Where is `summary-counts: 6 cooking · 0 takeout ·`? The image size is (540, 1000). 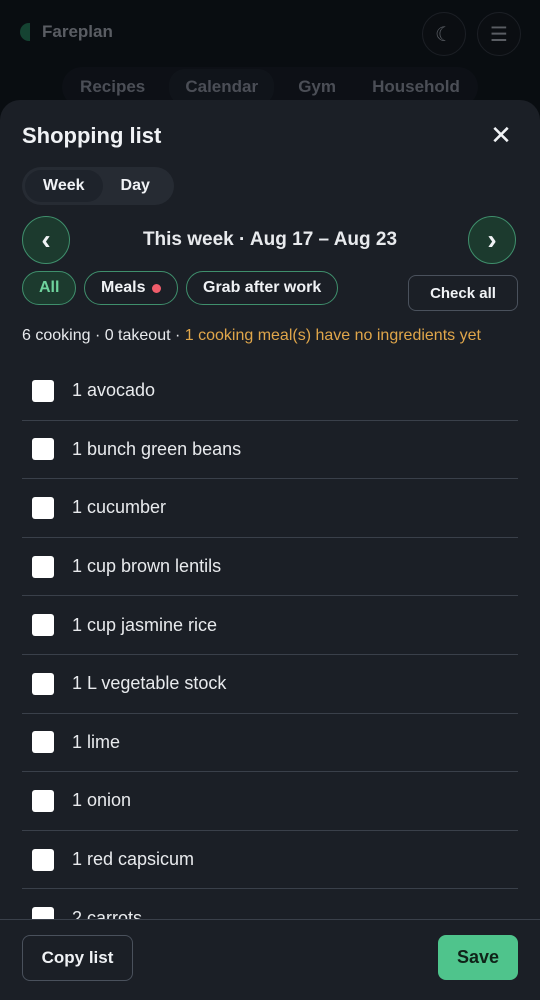 summary-counts: 6 cooking · 0 takeout · is located at coordinates (103, 335).